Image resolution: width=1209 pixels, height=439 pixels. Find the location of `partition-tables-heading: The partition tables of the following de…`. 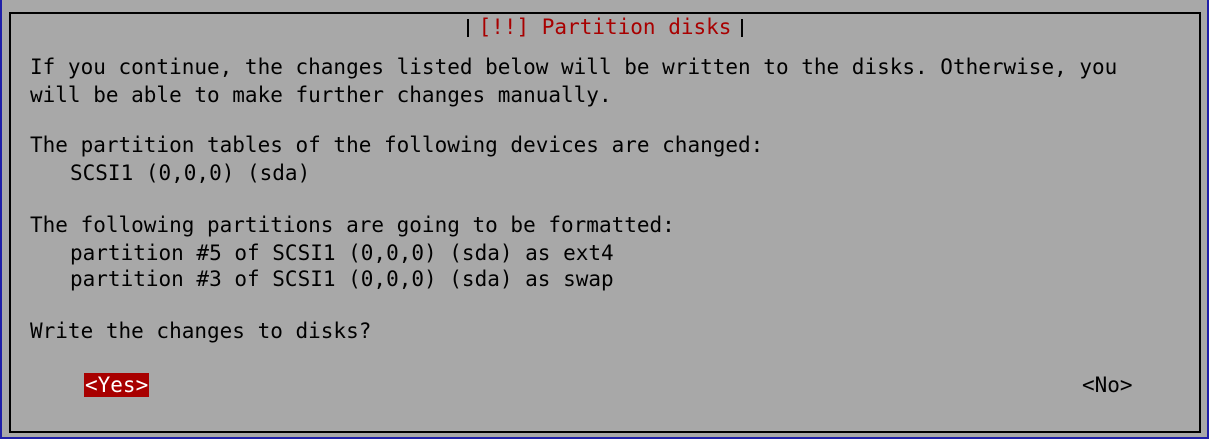

partition-tables-heading: The partition tables of the following de… is located at coordinates (397, 145).